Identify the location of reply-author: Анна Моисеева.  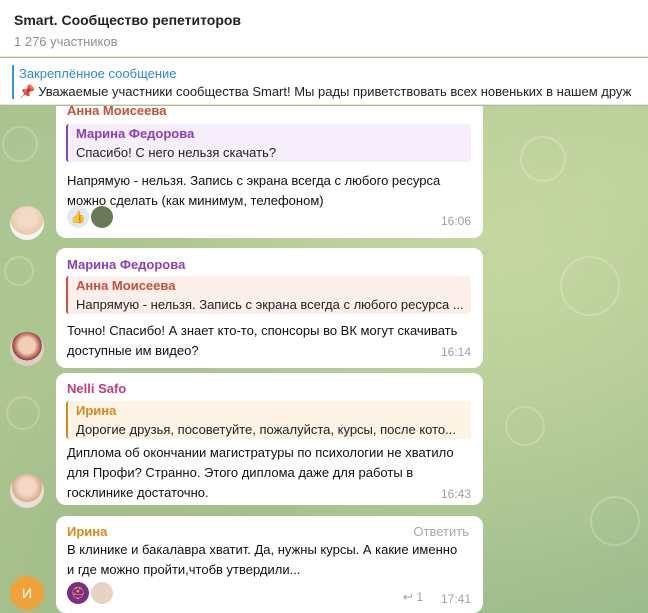
(126, 285).